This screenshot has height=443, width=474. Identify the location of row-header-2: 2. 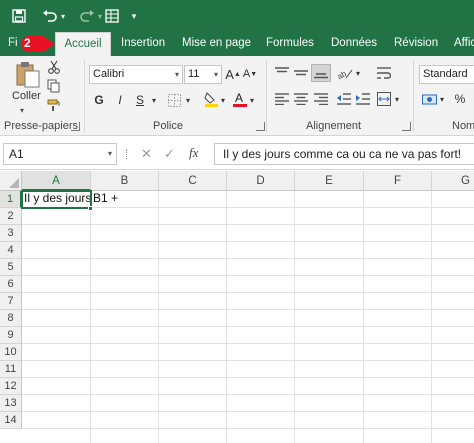
(11, 216).